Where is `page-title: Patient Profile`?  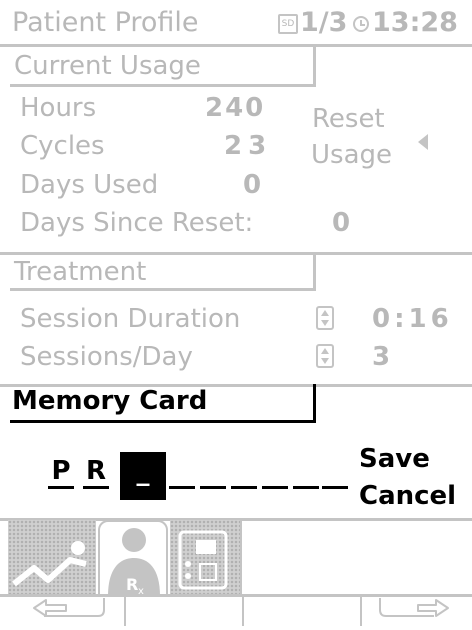 page-title: Patient Profile is located at coordinates (105, 22).